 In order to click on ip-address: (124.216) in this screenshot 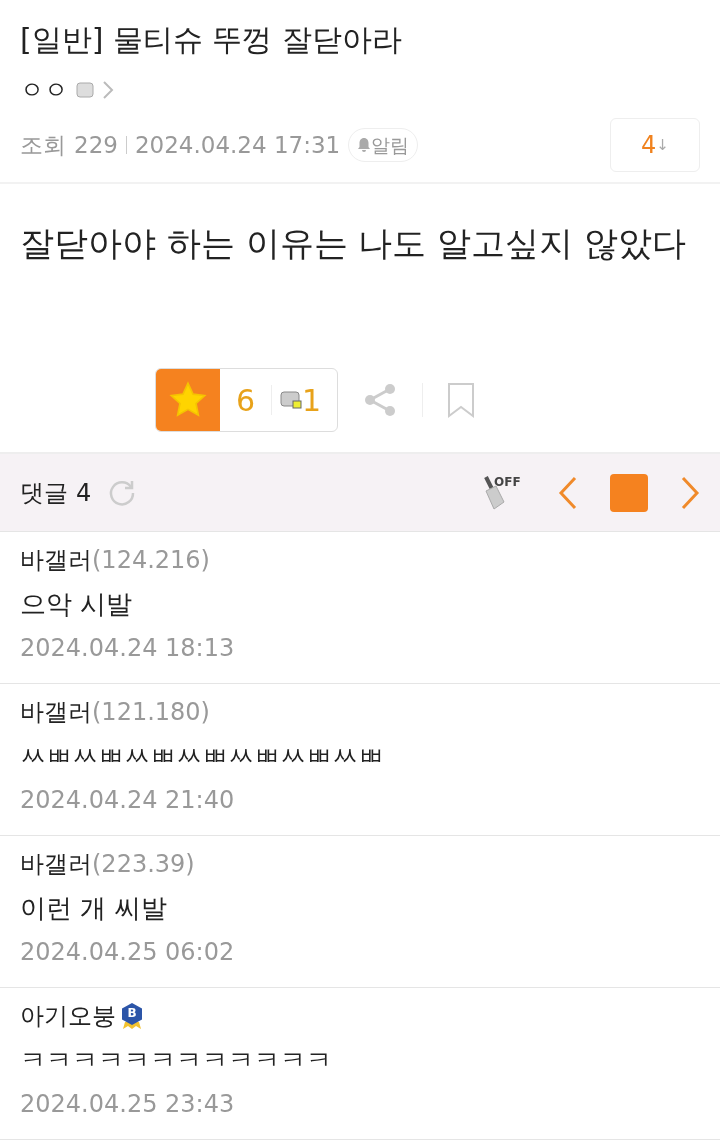, I will do `click(151, 560)`.